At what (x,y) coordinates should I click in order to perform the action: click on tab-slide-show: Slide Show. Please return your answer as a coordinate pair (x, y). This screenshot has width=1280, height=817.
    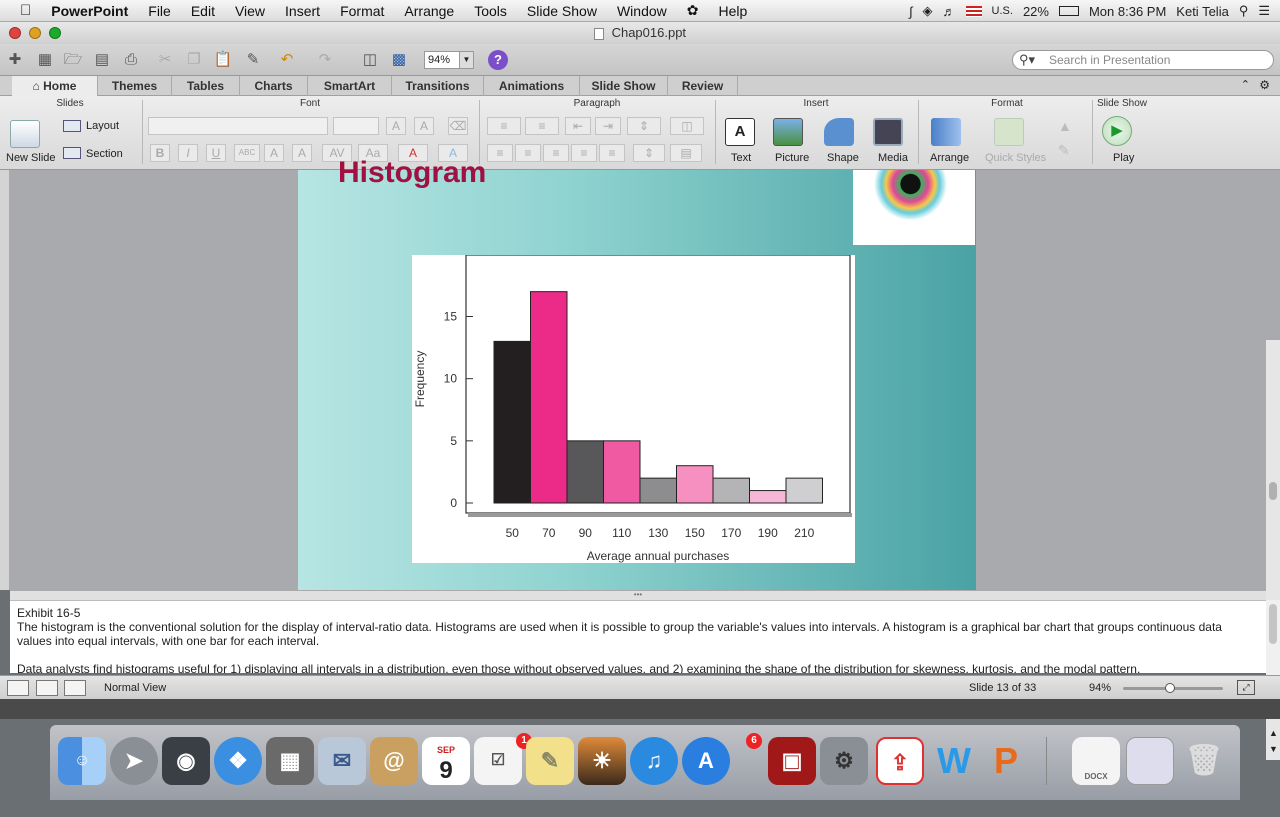
    Looking at the image, I should click on (624, 86).